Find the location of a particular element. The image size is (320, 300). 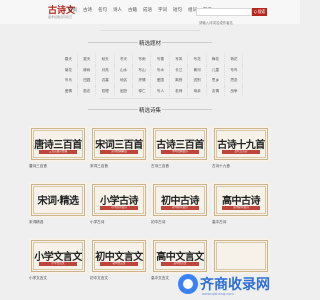

collection-card: 高中古诗 高中必背古诗 高中古诗 is located at coordinates (241, 204).